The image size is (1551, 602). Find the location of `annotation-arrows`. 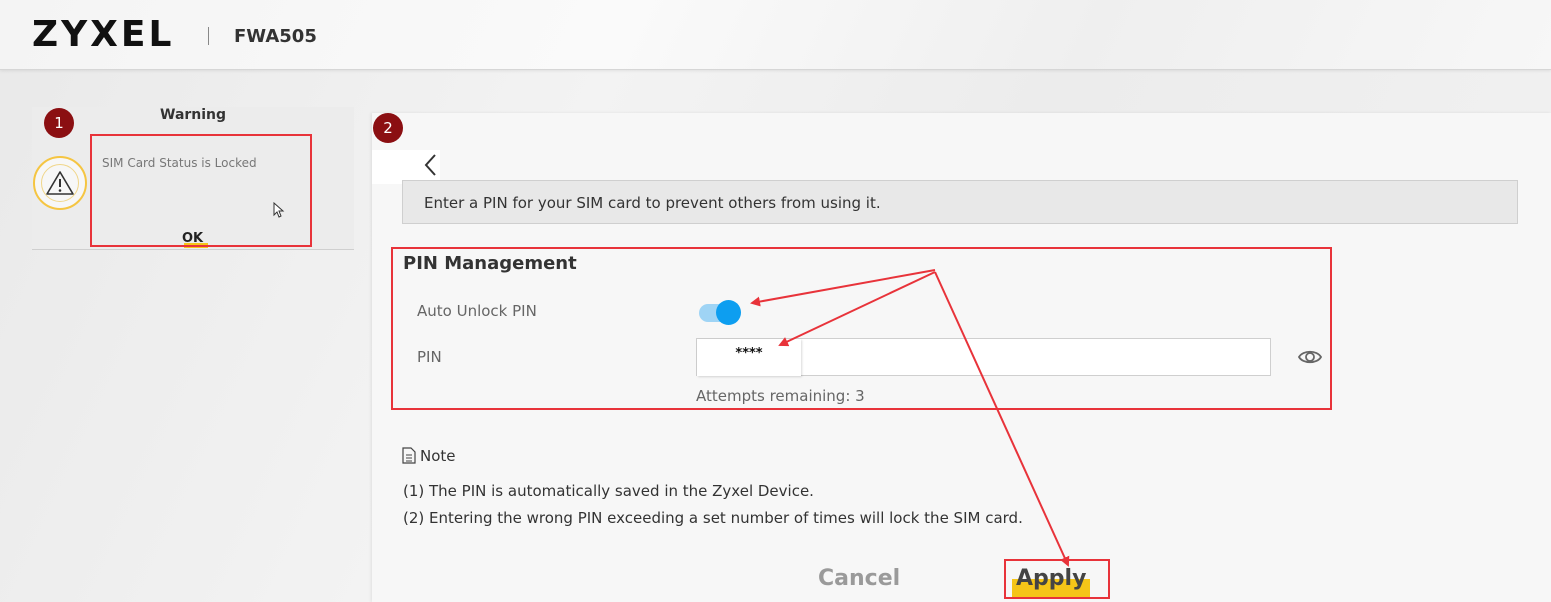

annotation-arrows is located at coordinates (910, 418).